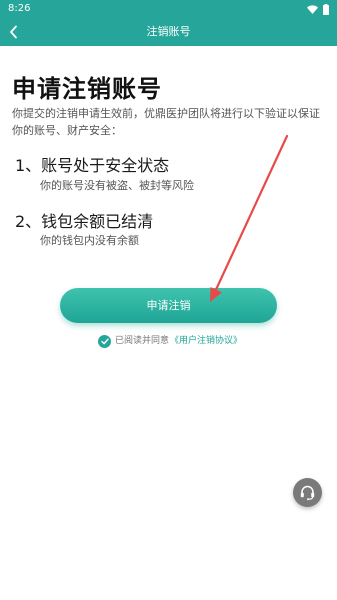 The image size is (337, 600). I want to click on agree-checkbox, so click(104, 341).